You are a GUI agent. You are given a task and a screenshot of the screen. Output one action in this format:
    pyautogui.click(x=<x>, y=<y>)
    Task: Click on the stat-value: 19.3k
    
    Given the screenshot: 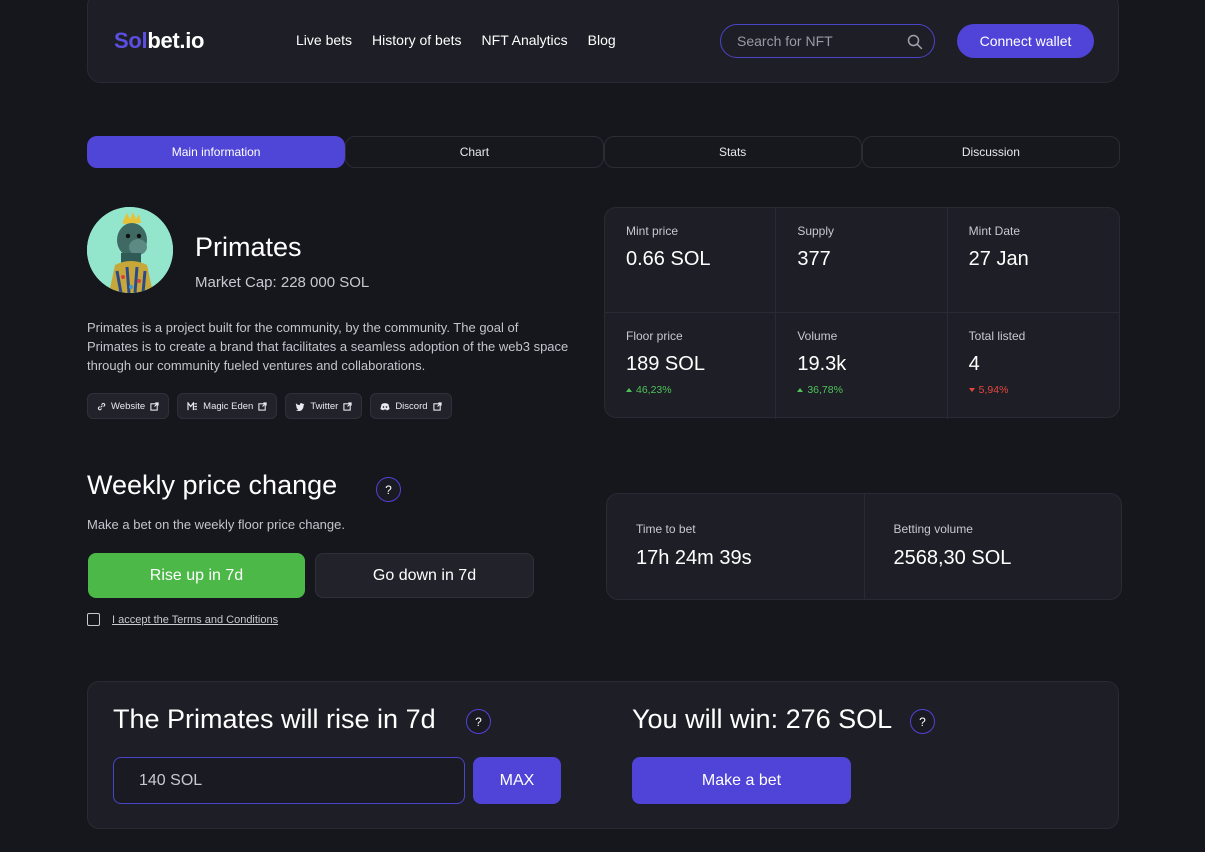 What is the action you would take?
    pyautogui.click(x=822, y=364)
    